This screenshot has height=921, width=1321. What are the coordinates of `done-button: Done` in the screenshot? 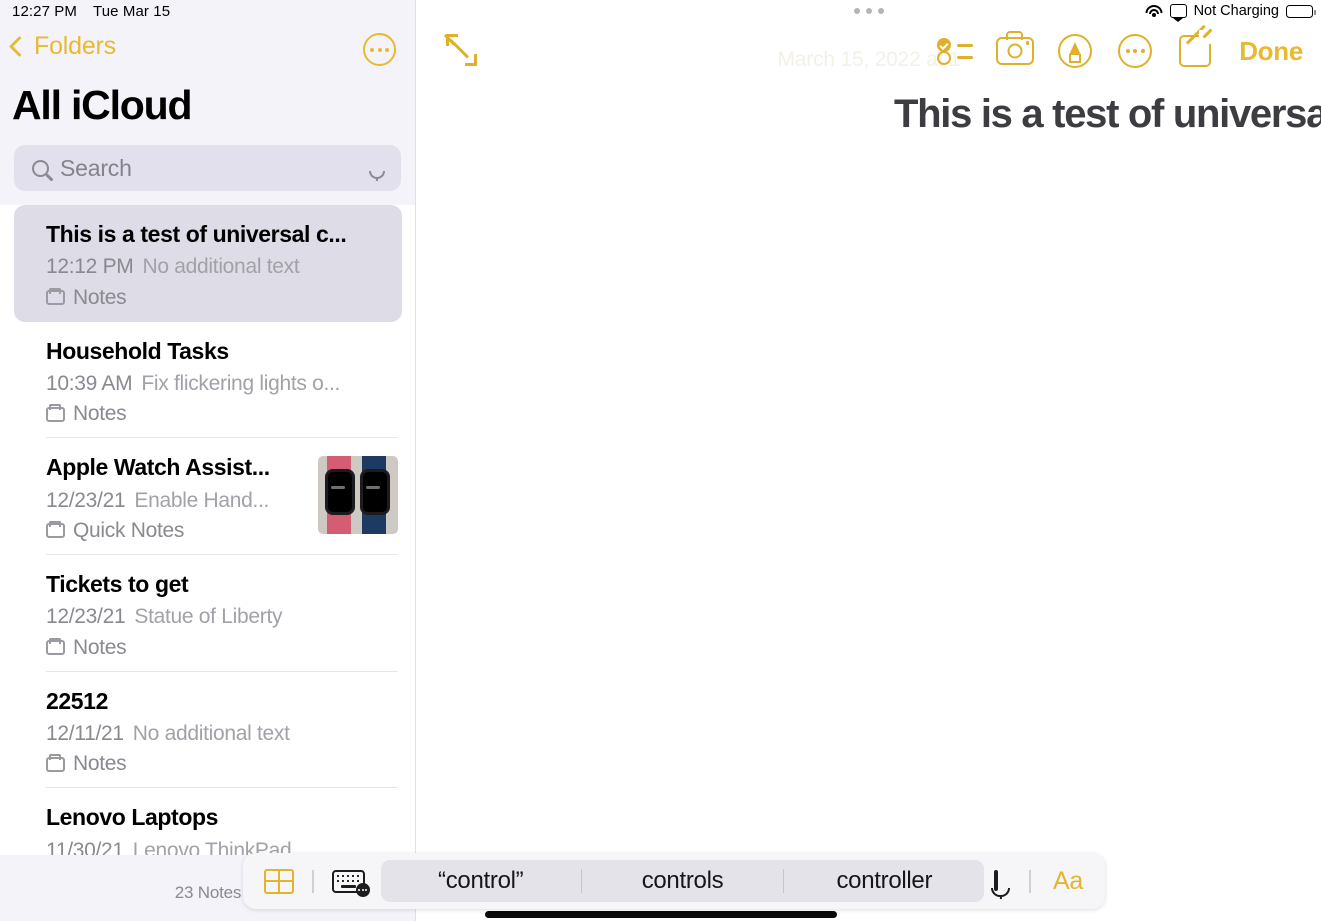 It's located at (1269, 51).